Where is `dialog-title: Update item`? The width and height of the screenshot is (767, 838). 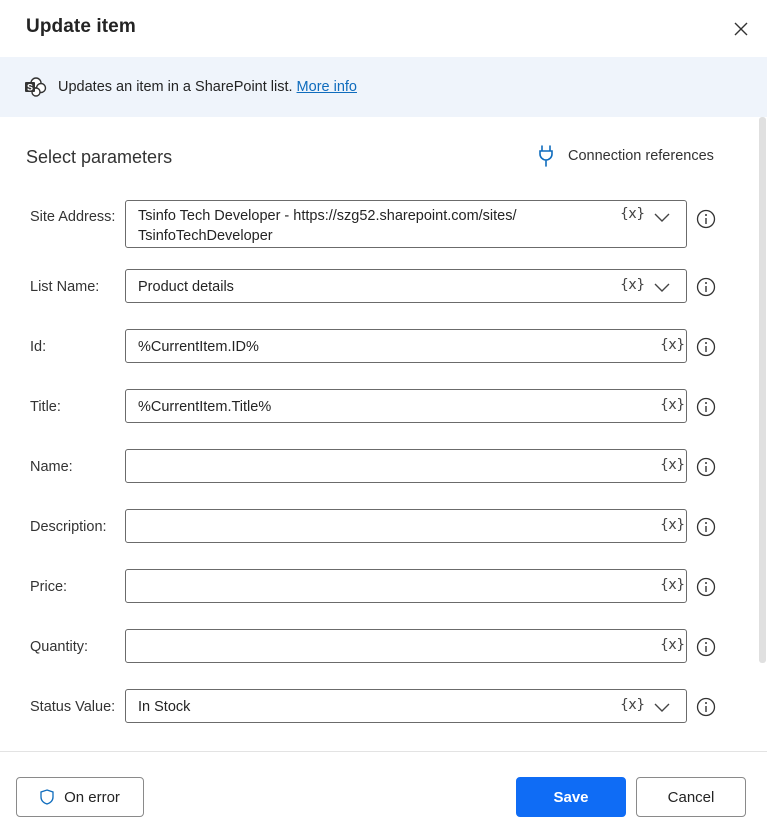 dialog-title: Update item is located at coordinates (81, 26).